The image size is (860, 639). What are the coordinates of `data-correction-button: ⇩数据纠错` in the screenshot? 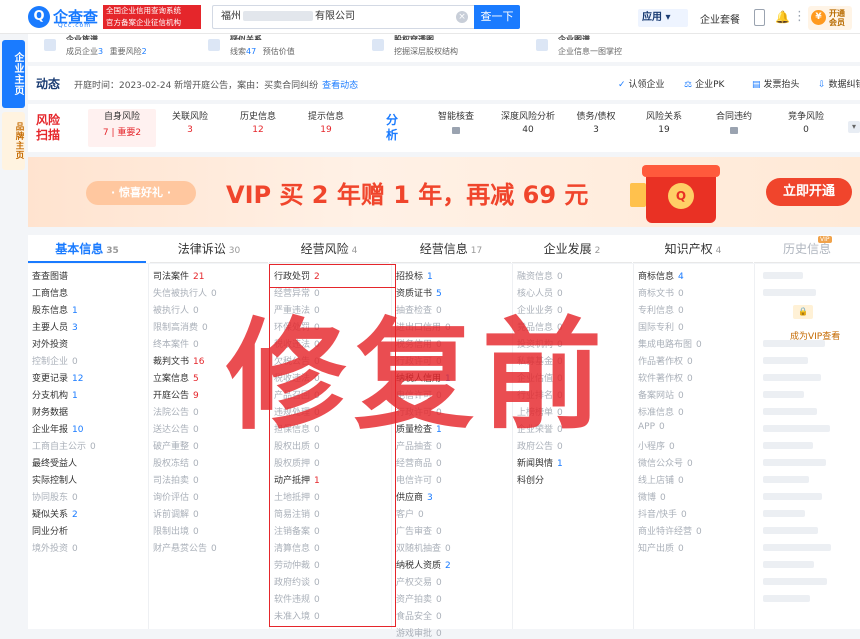 It's located at (839, 83).